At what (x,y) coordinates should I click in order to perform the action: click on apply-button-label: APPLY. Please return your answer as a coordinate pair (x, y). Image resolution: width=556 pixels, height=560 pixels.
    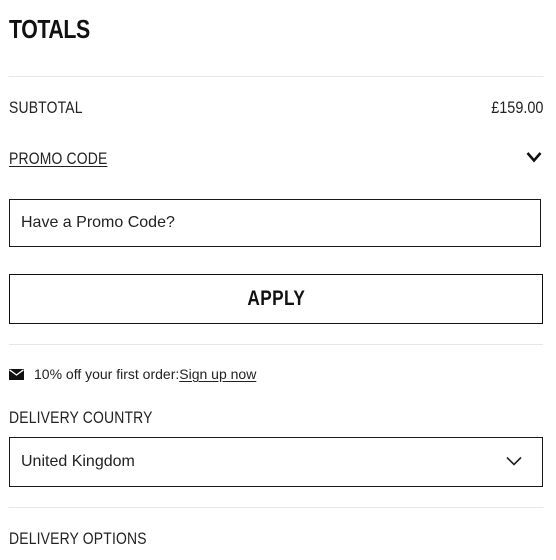
    Looking at the image, I should click on (276, 298).